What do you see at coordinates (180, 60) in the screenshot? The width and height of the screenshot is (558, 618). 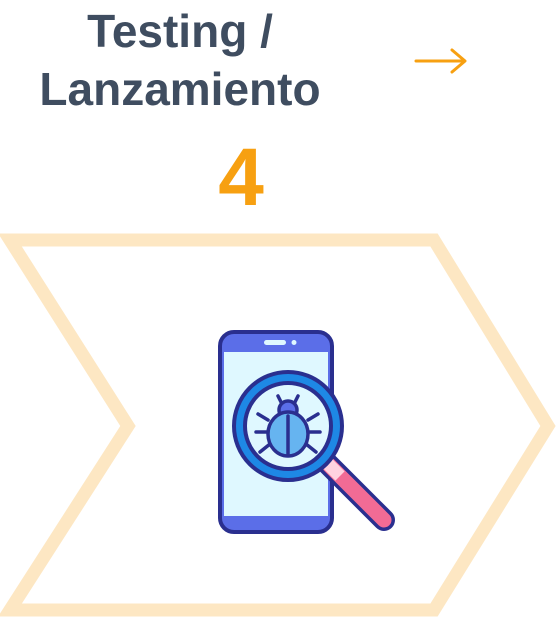 I see `step-title: Testing / Lanzamiento` at bounding box center [180, 60].